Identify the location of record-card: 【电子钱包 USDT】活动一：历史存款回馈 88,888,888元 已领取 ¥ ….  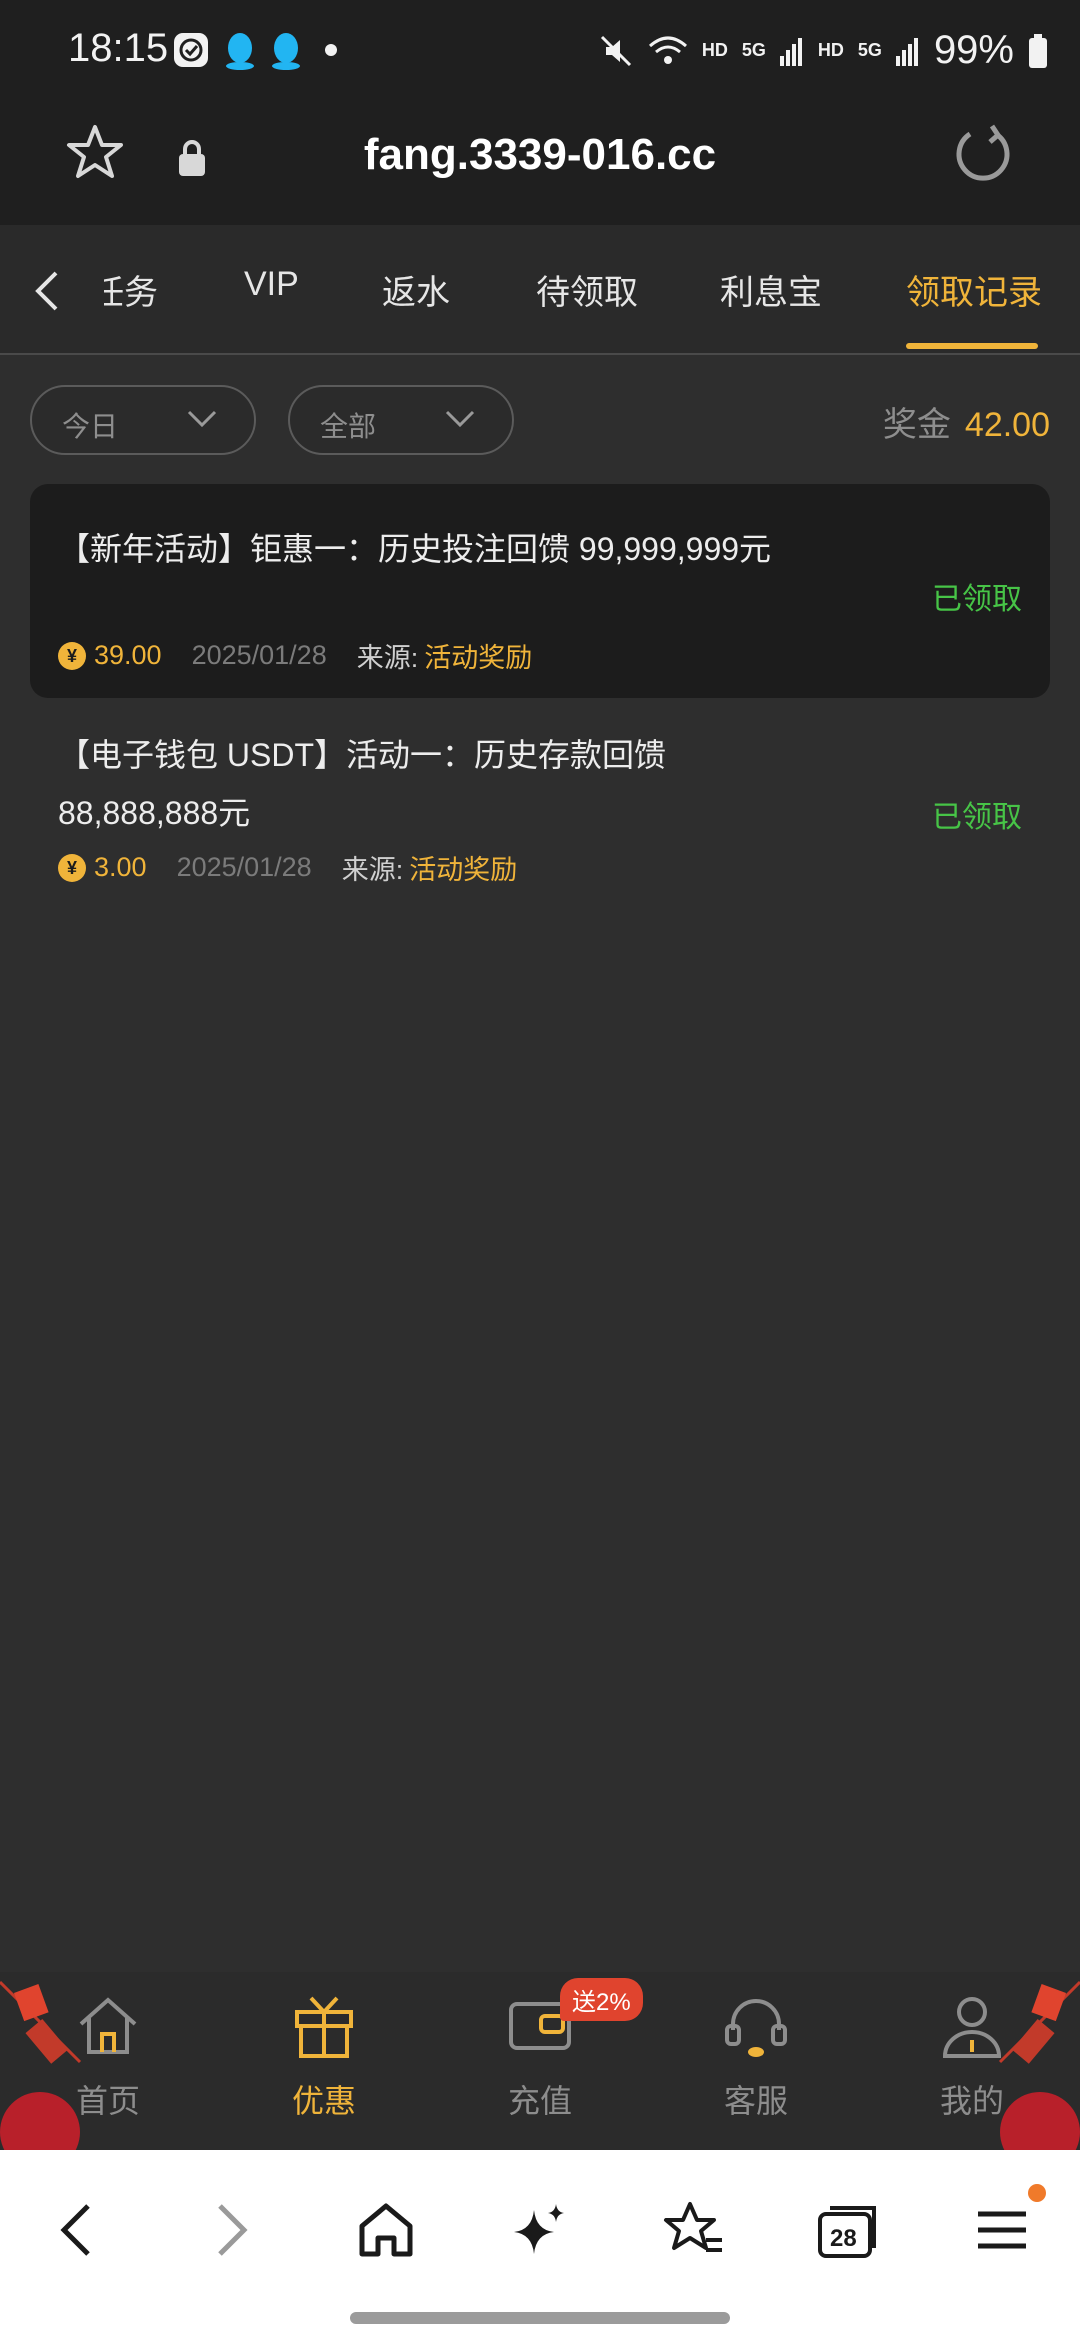
(540, 807).